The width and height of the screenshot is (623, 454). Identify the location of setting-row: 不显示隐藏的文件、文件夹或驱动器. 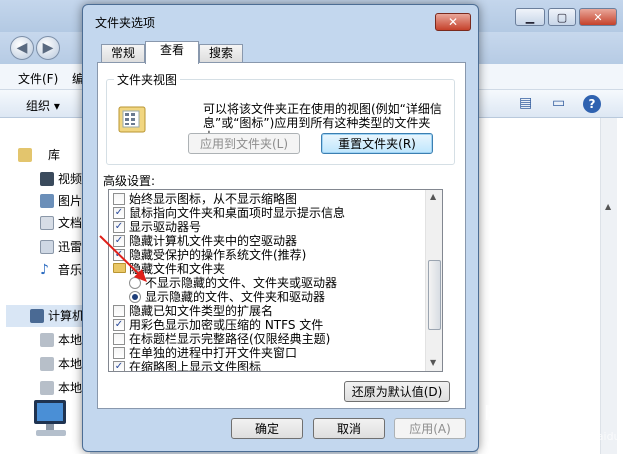
(264, 283).